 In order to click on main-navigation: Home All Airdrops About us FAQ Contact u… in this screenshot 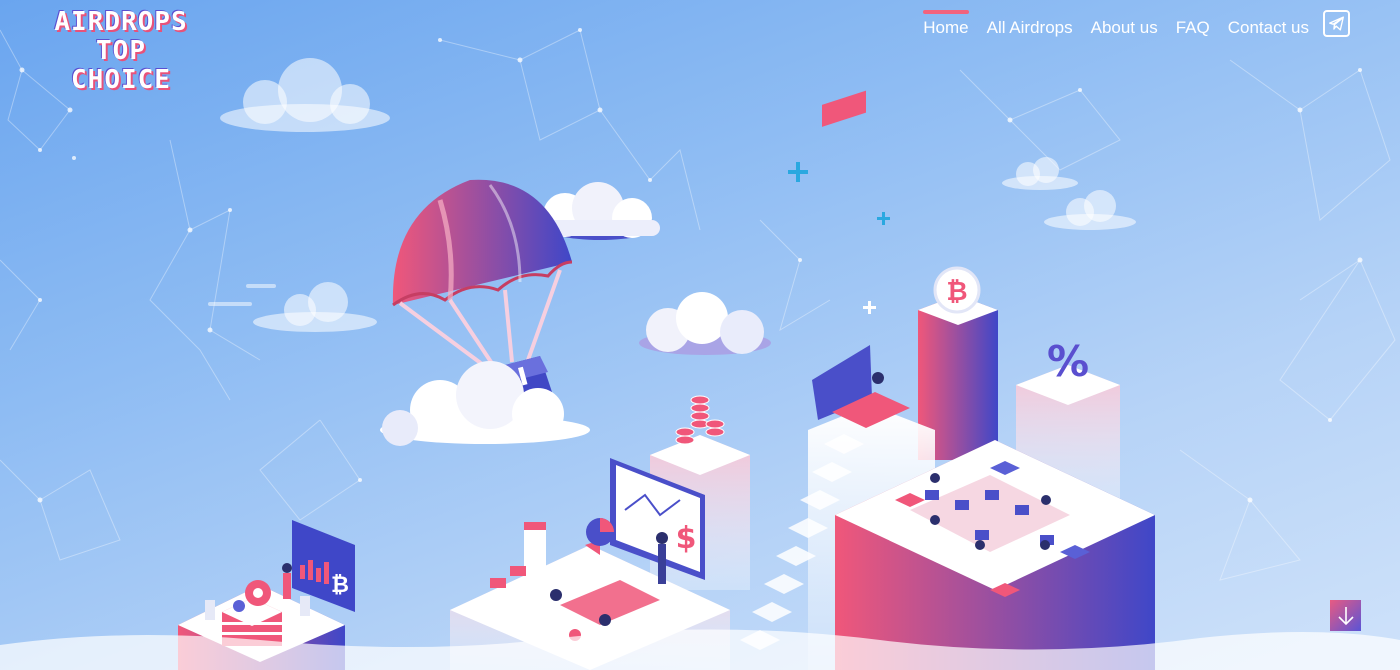, I will do `click(1127, 24)`.